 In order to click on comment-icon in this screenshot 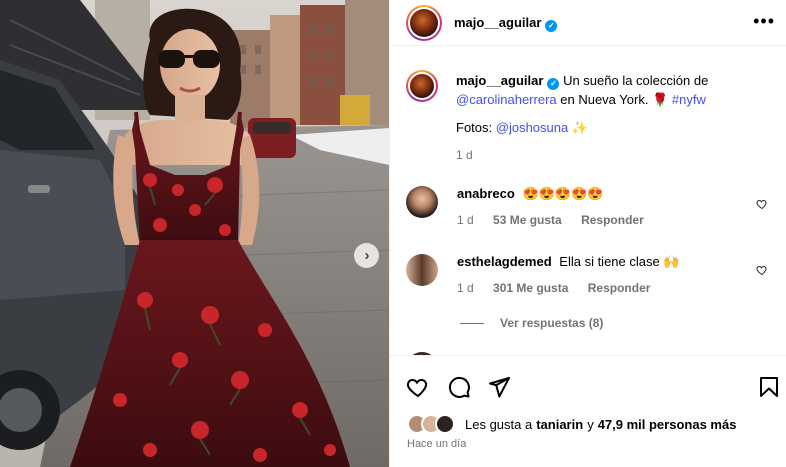, I will do `click(459, 387)`.